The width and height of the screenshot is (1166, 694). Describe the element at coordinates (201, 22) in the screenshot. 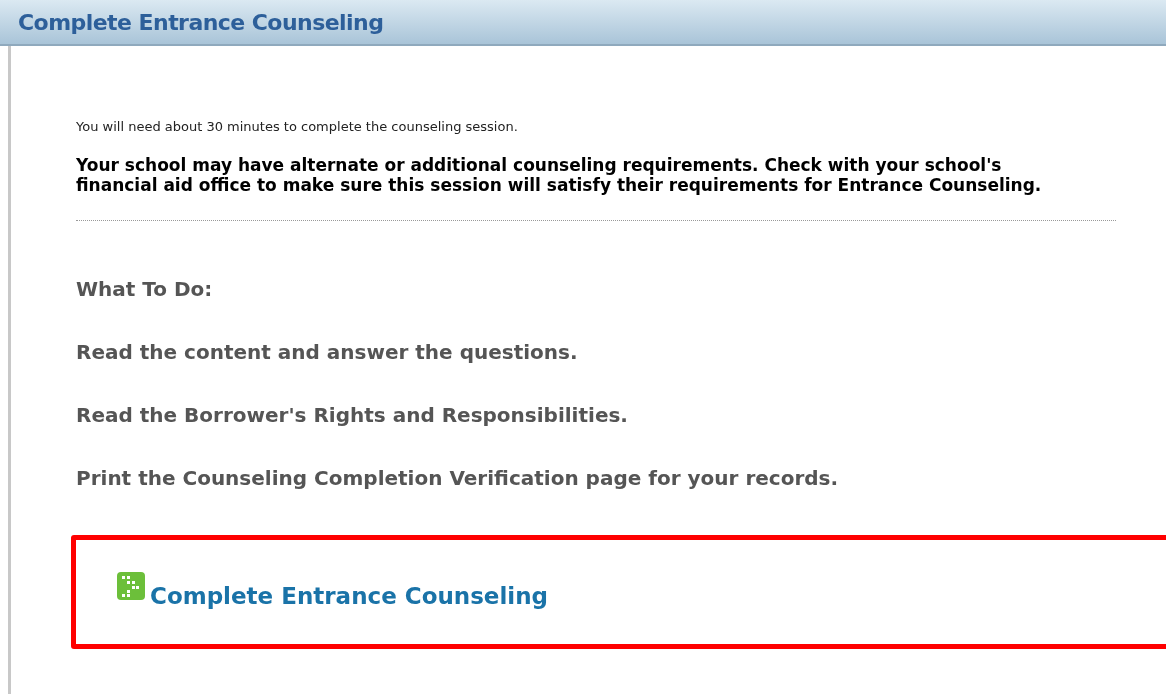

I see `section-title: Complete Entrance Counseling` at that location.